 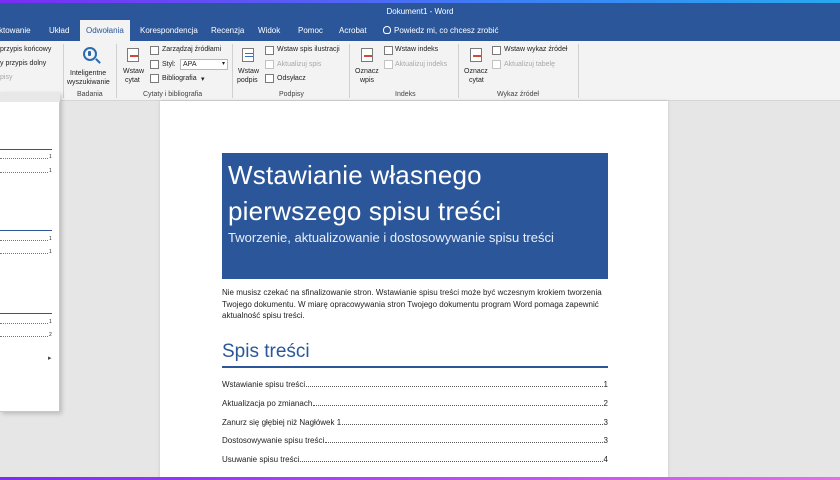 What do you see at coordinates (248, 71) in the screenshot?
I see `insert-caption-button: Wstaw` at bounding box center [248, 71].